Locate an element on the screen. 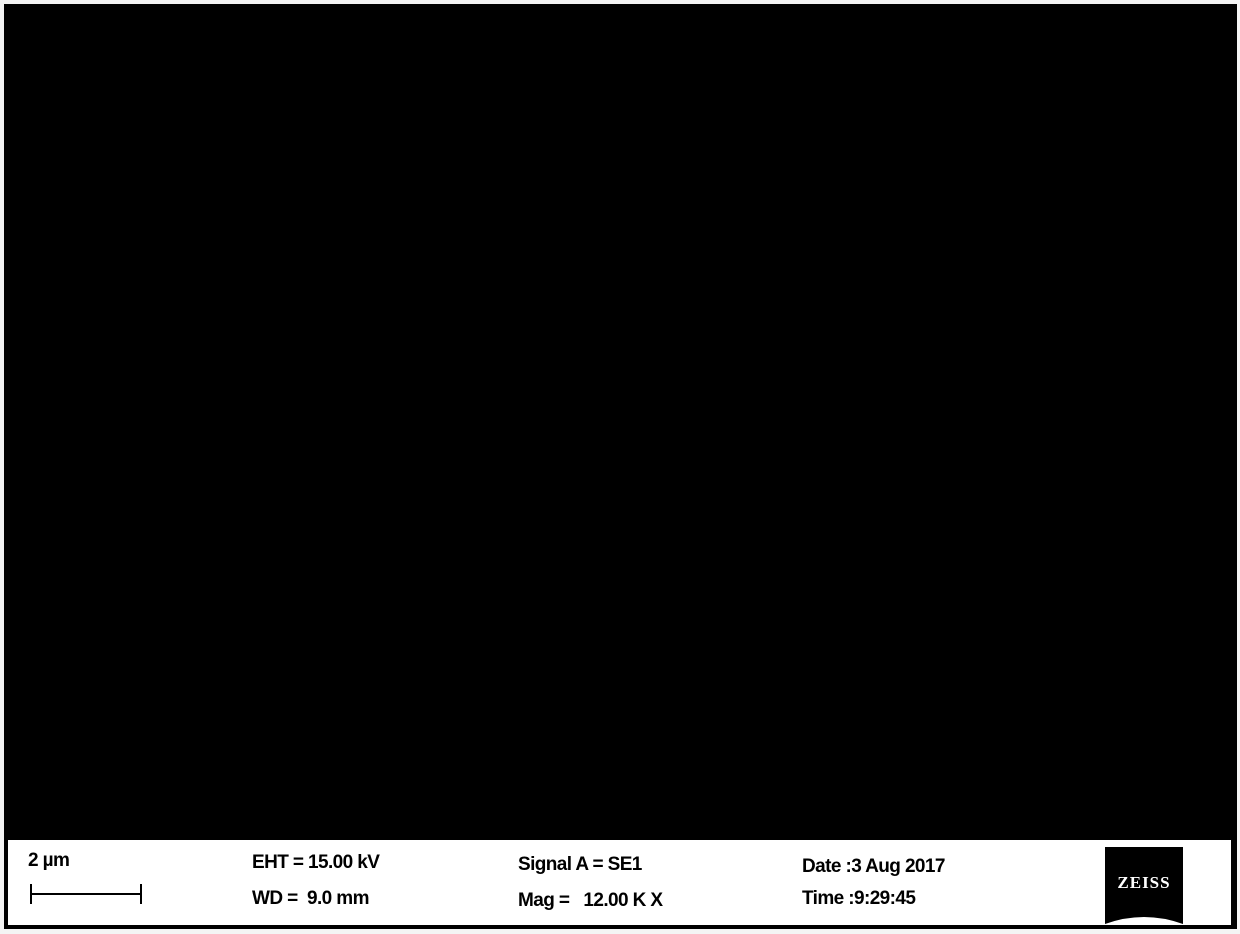 The height and width of the screenshot is (934, 1240). mag-value: Mag = 12.00 K X is located at coordinates (590, 900).